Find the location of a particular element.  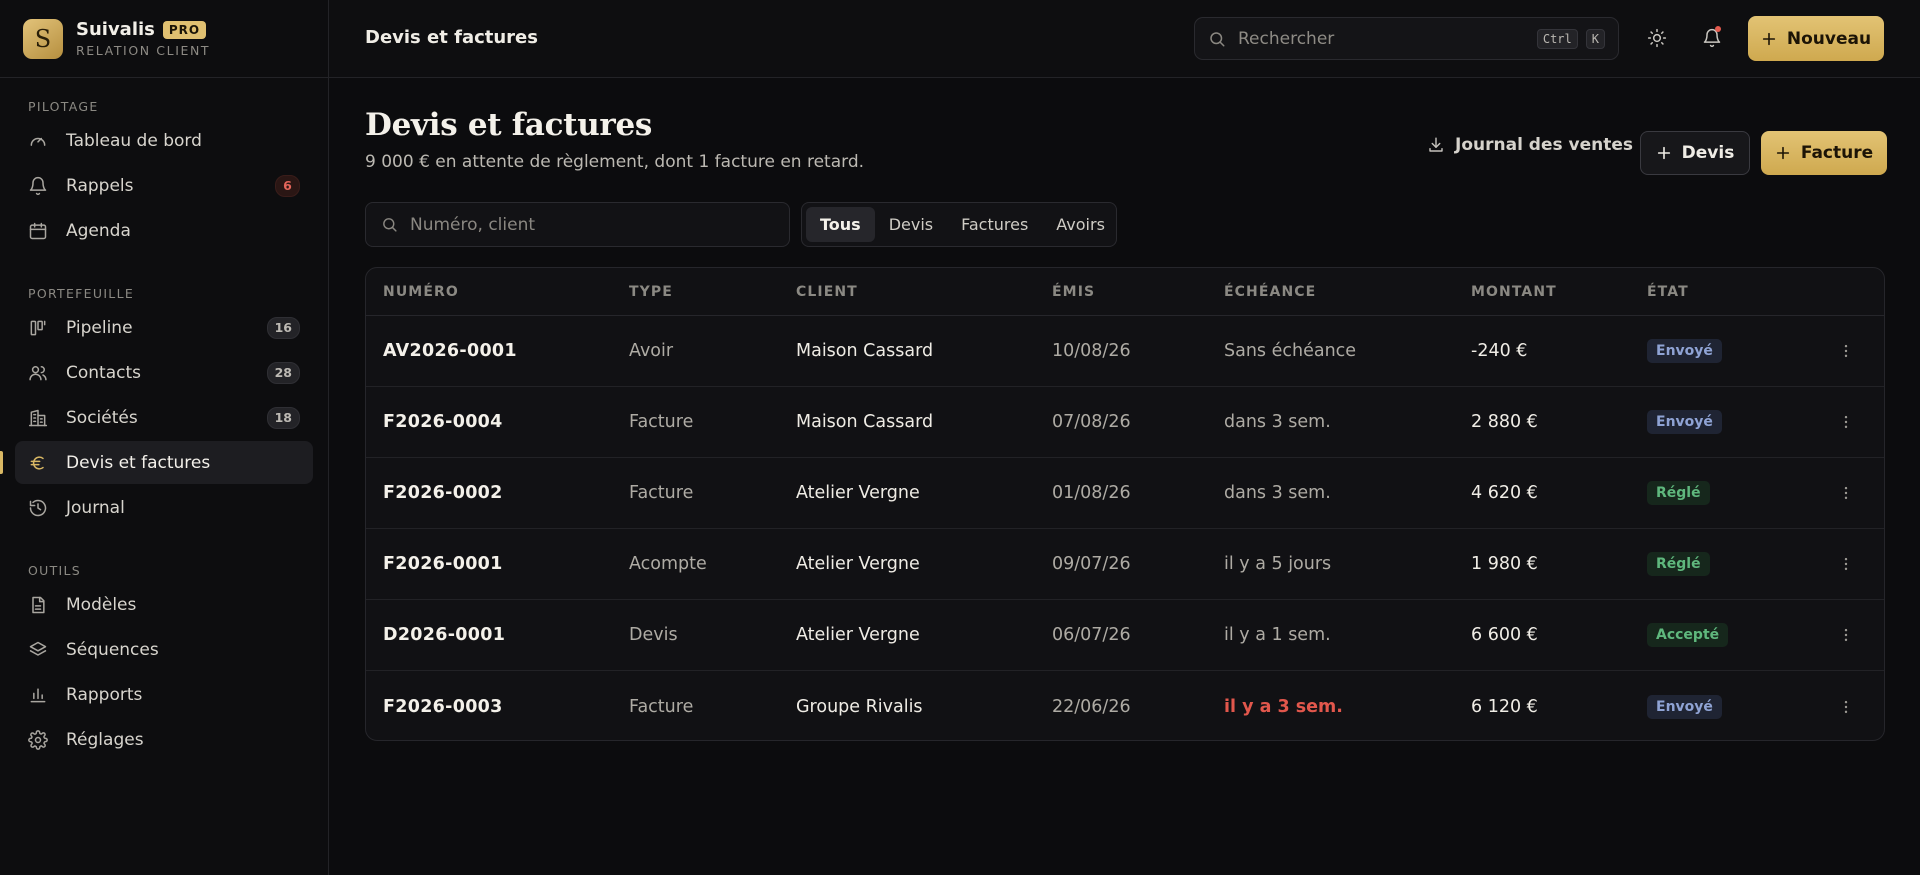

document-number: AV2026-0001 is located at coordinates (450, 351).